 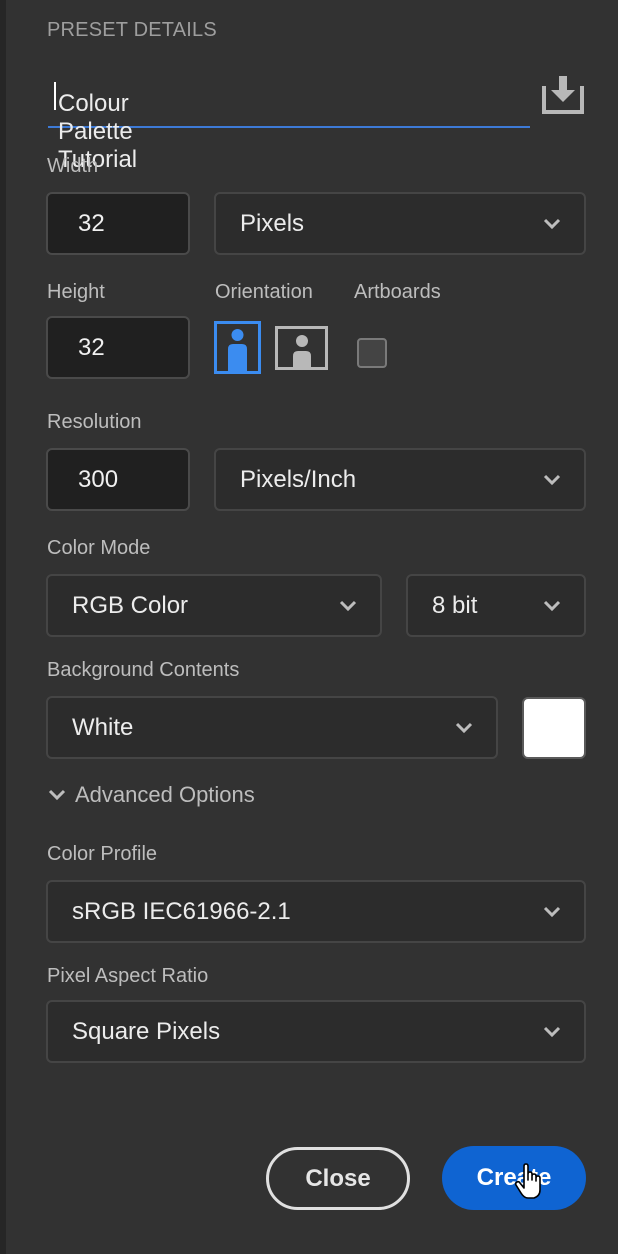 I want to click on pixel-aspect-ratio-select: Square Pixels, so click(x=316, y=1031).